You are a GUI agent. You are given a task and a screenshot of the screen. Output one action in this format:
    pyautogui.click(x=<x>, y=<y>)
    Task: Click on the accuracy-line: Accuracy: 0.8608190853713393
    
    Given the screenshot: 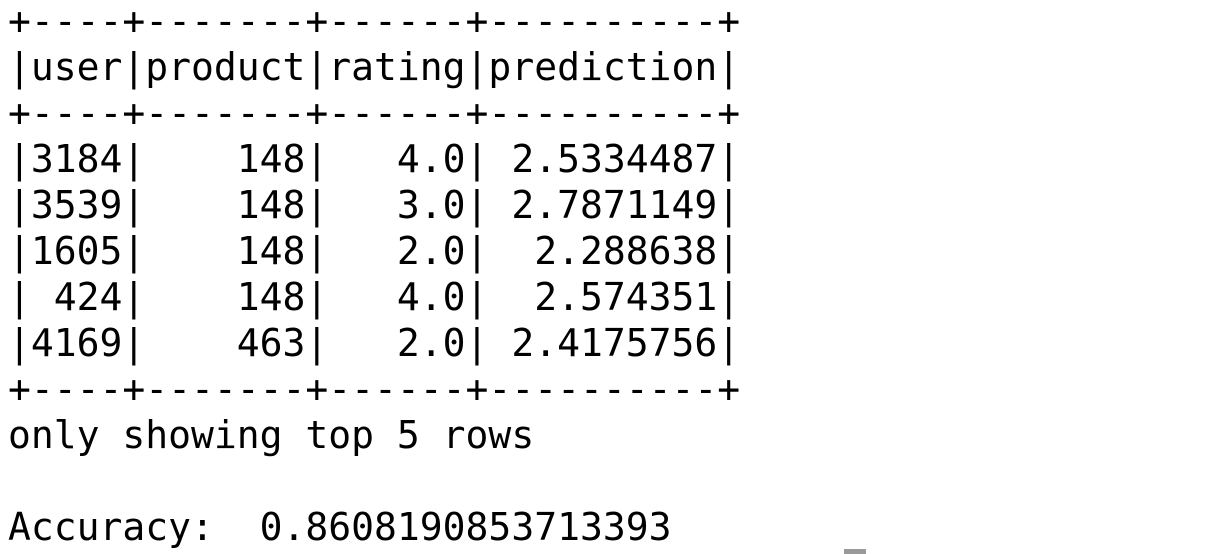 What is the action you would take?
    pyautogui.click(x=340, y=527)
    